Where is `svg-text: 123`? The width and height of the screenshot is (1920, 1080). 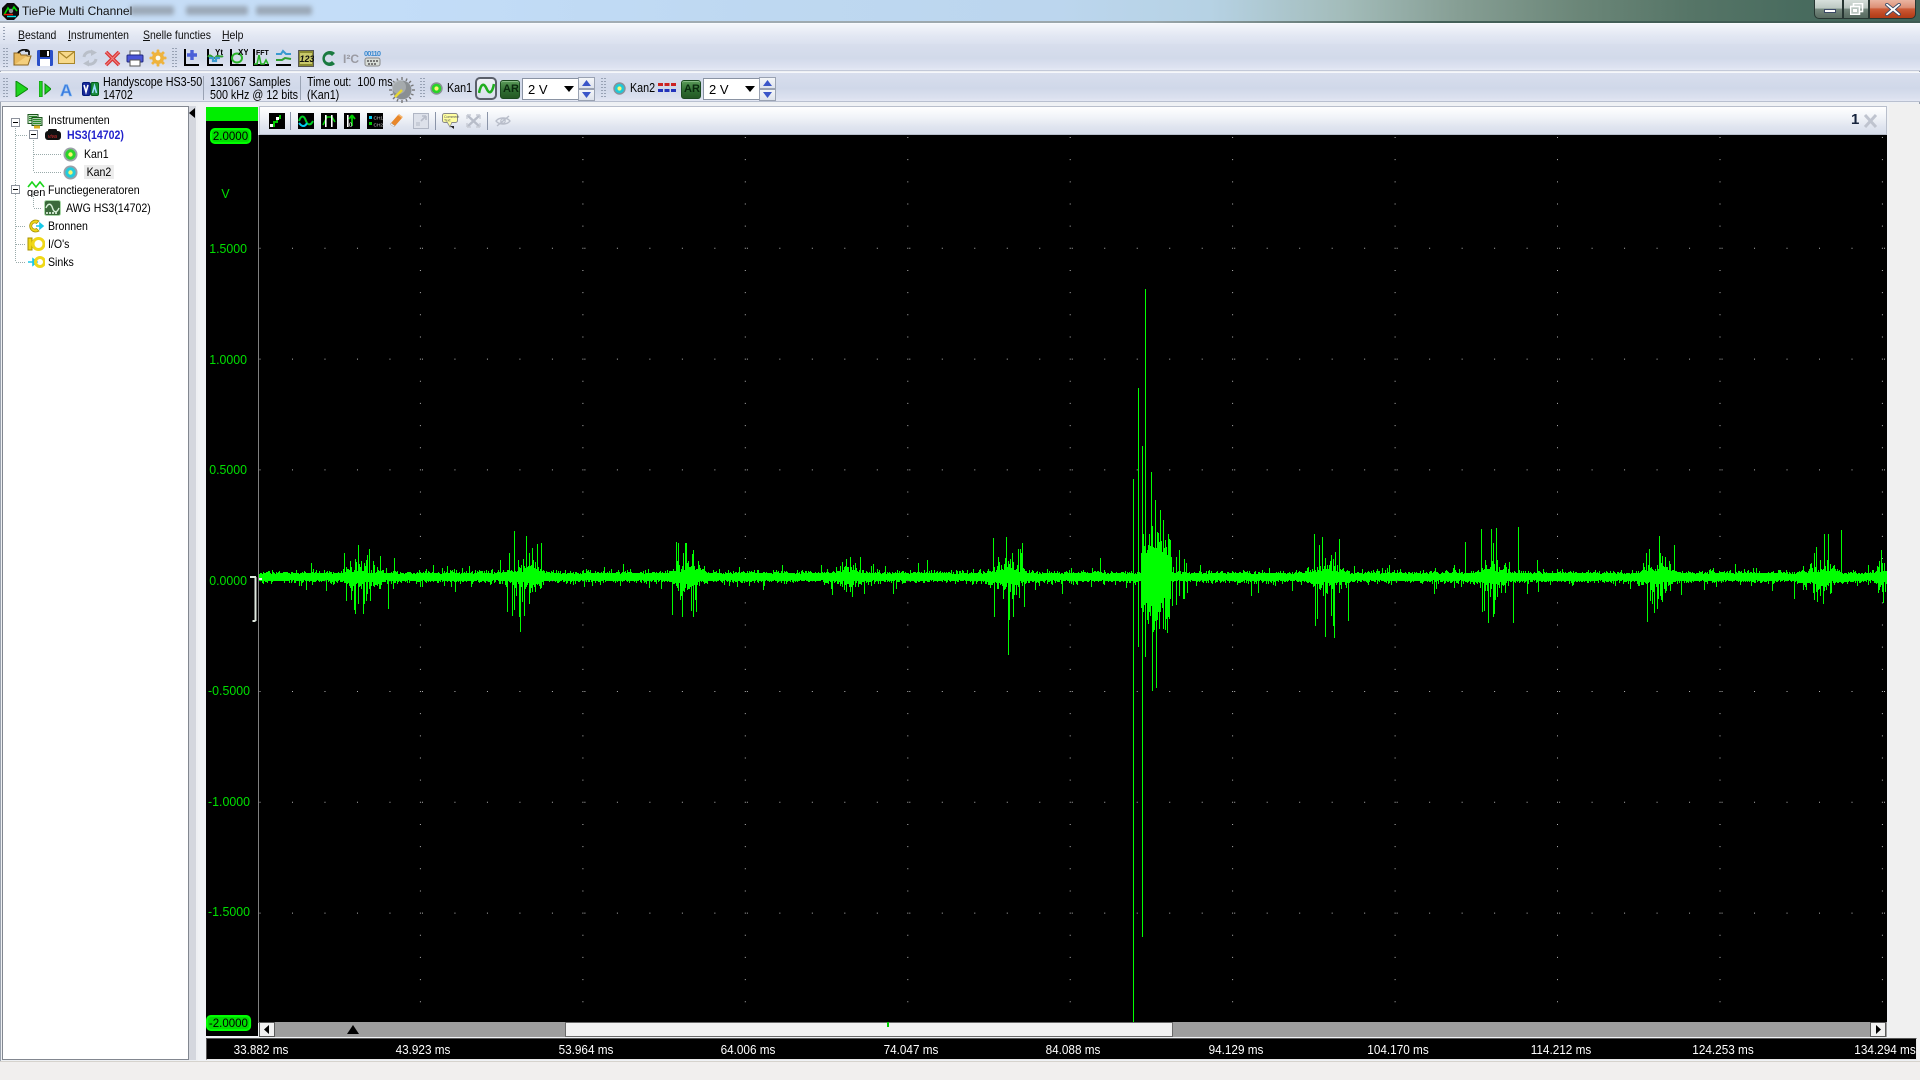 svg-text: 123 is located at coordinates (307, 59).